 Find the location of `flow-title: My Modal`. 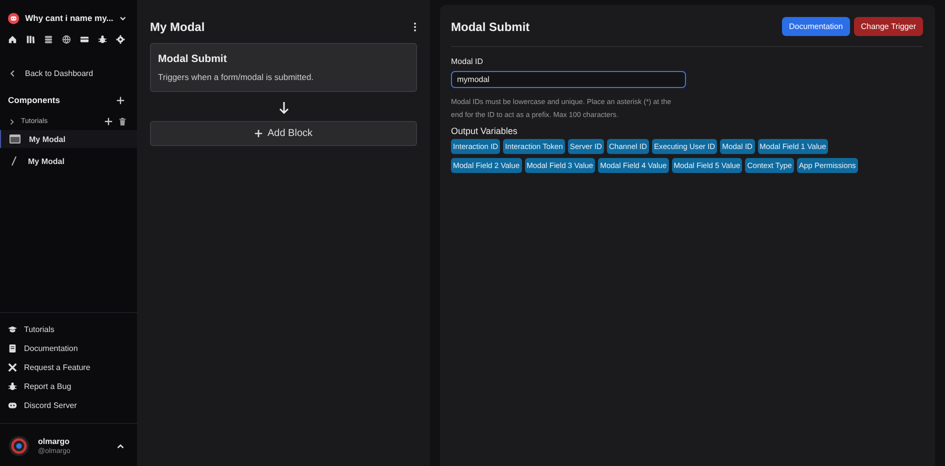

flow-title: My Modal is located at coordinates (177, 27).